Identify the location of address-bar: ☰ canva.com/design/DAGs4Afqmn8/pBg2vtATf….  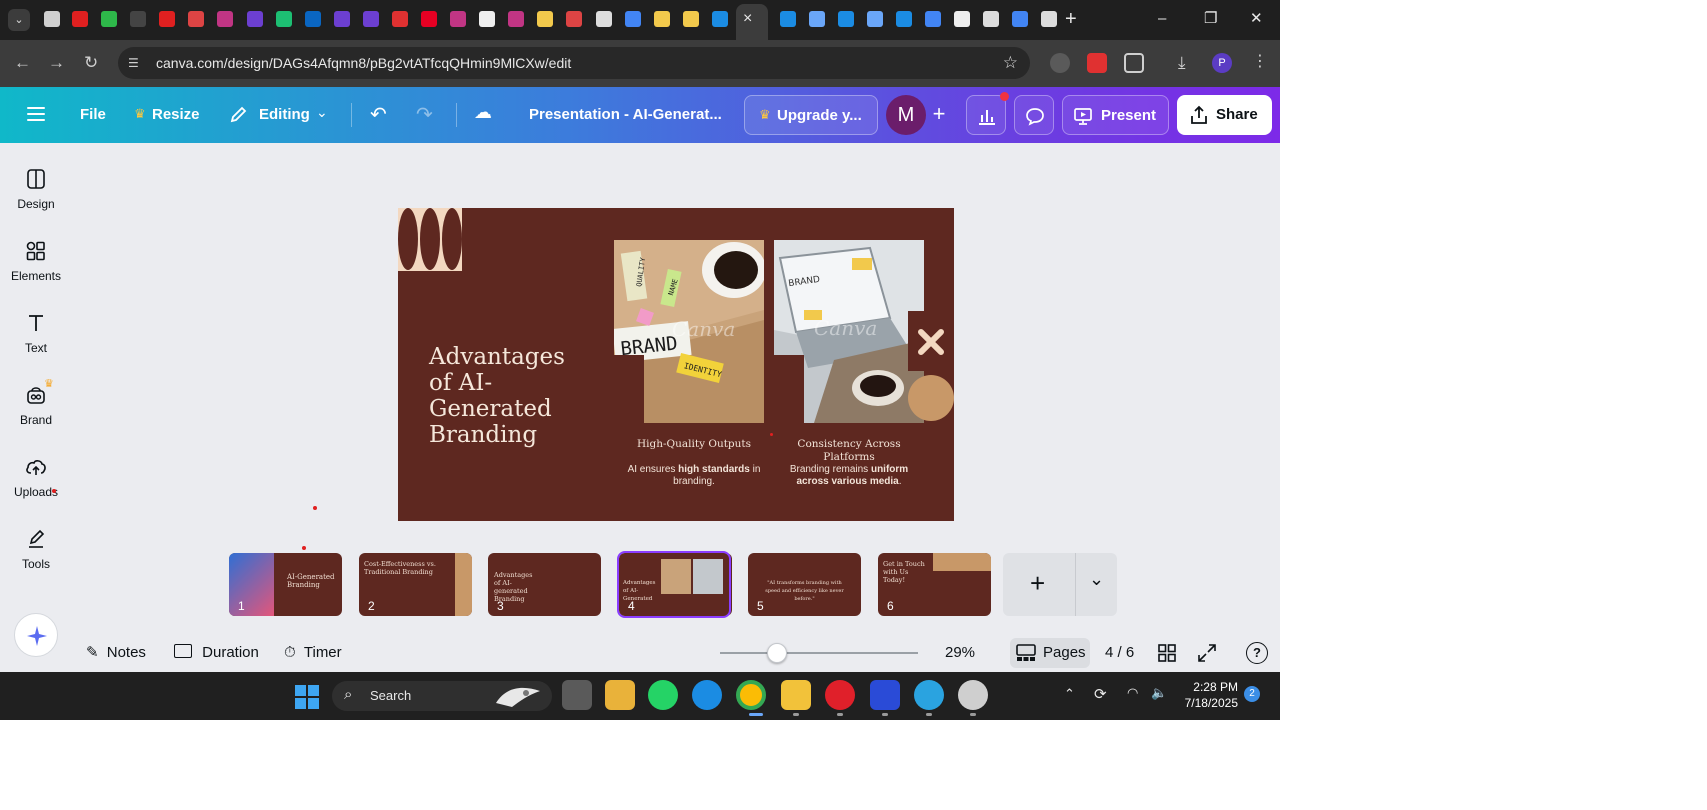
(574, 63).